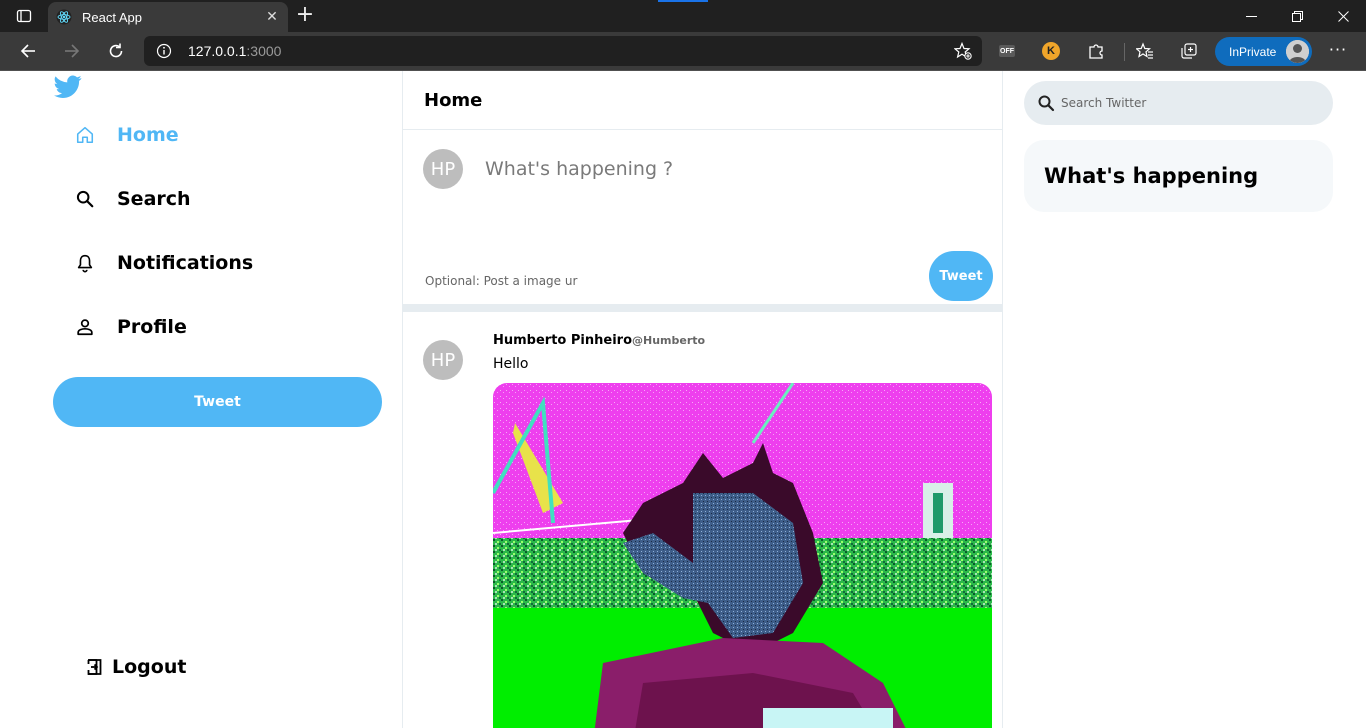  Describe the element at coordinates (149, 667) in the screenshot. I see `logout-label: Logout` at that location.